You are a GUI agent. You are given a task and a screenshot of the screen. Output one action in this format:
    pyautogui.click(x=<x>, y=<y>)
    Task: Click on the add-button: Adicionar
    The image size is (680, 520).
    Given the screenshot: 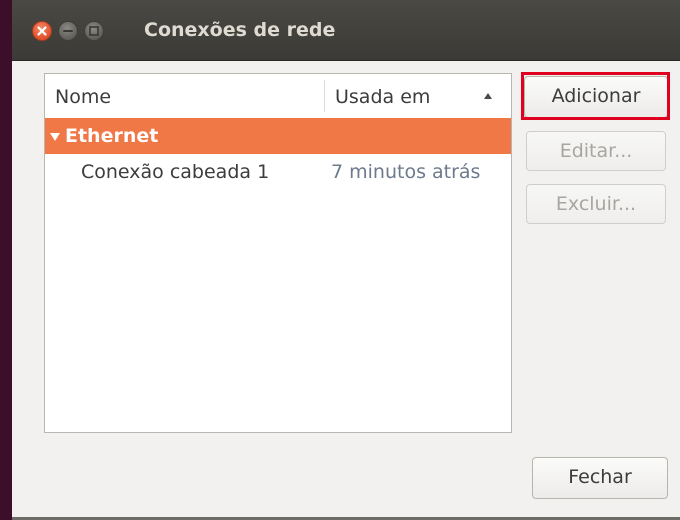 What is the action you would take?
    pyautogui.click(x=596, y=97)
    